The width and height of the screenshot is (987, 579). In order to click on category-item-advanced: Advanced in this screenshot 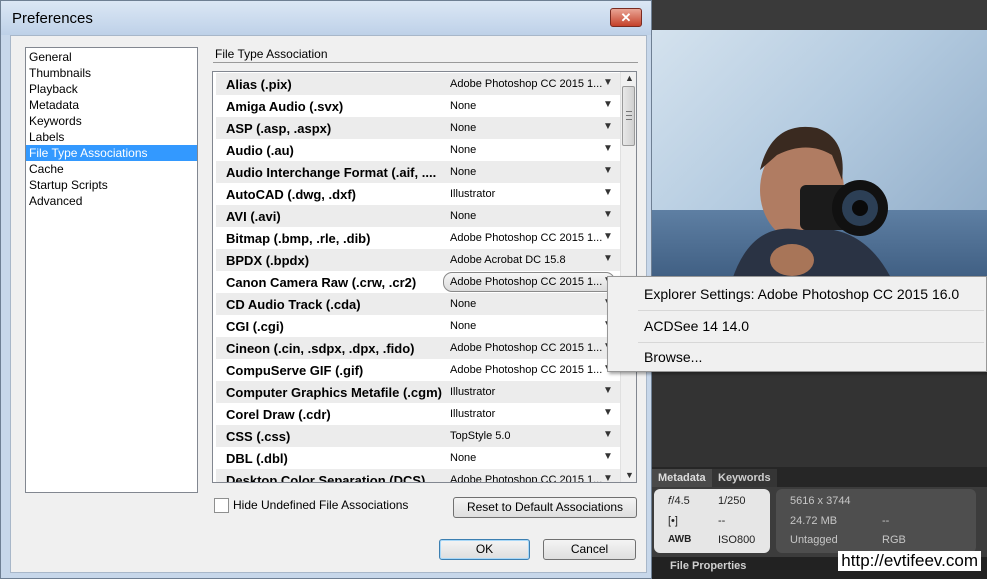, I will do `click(111, 201)`.